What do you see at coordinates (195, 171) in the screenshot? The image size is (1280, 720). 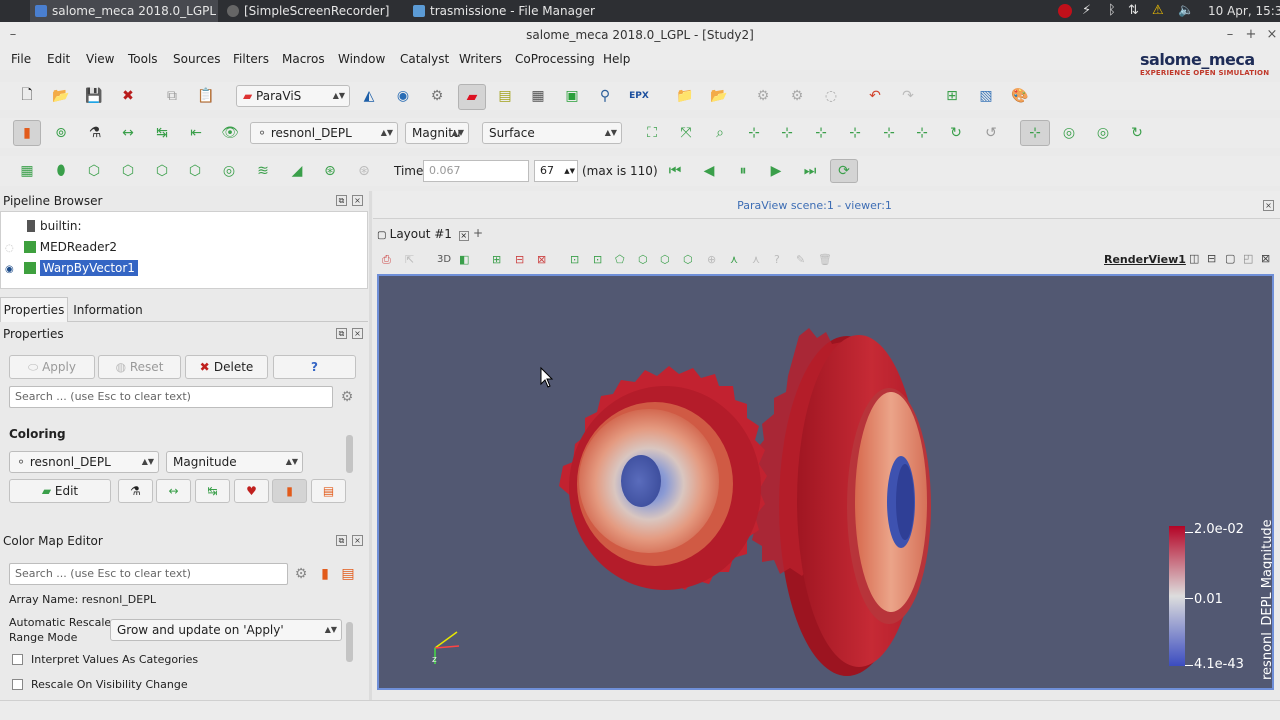 I see `extract-subset-icon: ⬡` at bounding box center [195, 171].